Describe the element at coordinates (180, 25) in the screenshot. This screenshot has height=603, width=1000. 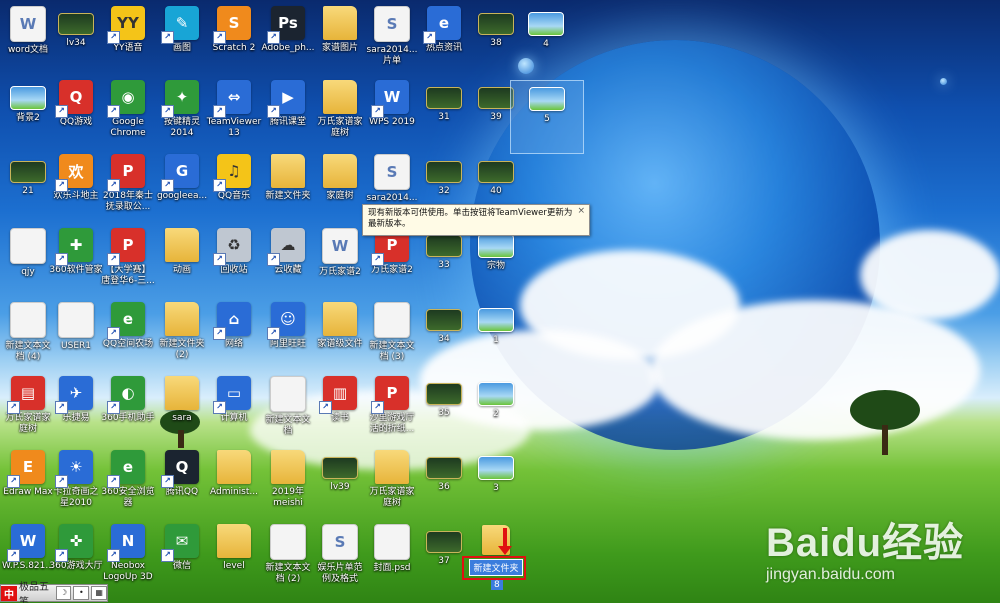
I see `app-icon: ✎ ↗` at that location.